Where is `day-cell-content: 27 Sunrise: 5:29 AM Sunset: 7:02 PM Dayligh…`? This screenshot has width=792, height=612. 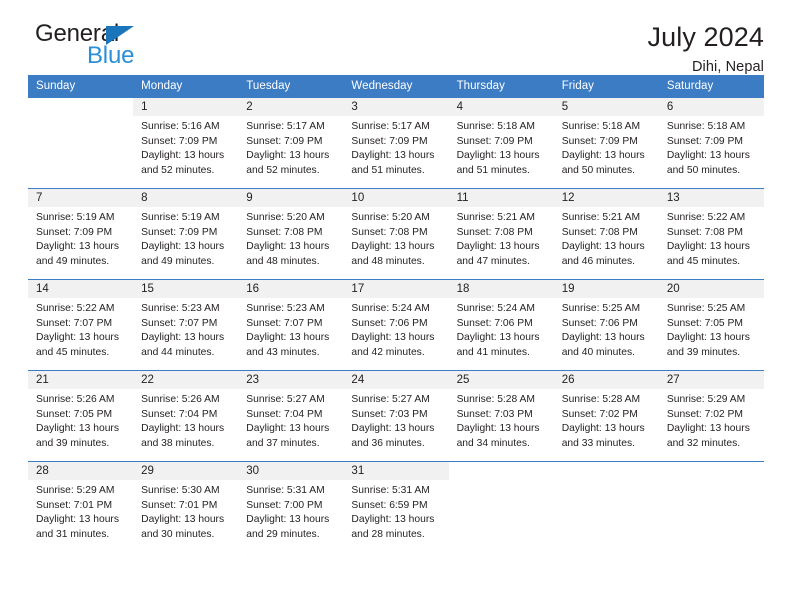
day-cell-content: 27 Sunrise: 5:29 AM Sunset: 7:02 PM Dayligh… is located at coordinates (711, 416).